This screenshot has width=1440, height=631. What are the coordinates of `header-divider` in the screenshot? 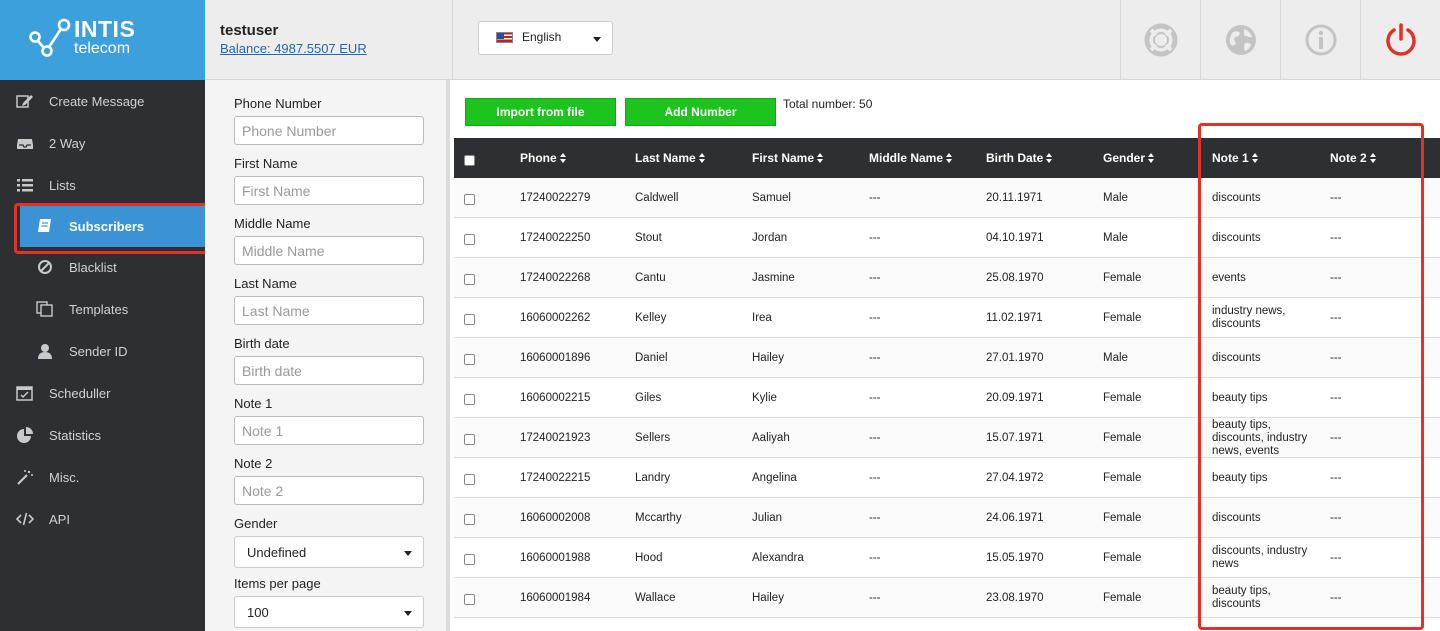 It's located at (452, 40).